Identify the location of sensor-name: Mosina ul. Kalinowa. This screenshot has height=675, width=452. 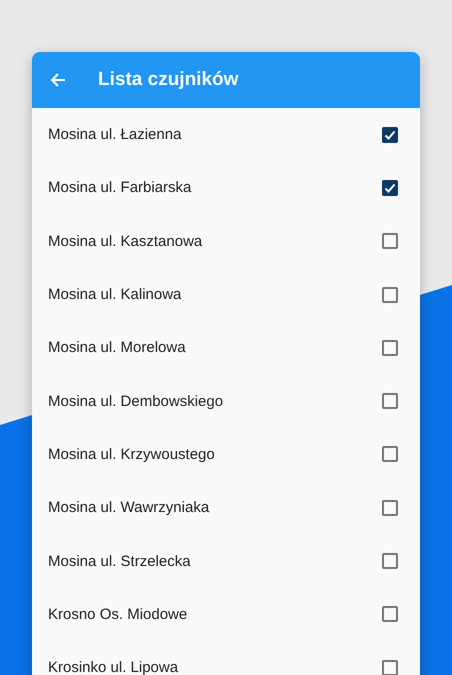
(115, 295).